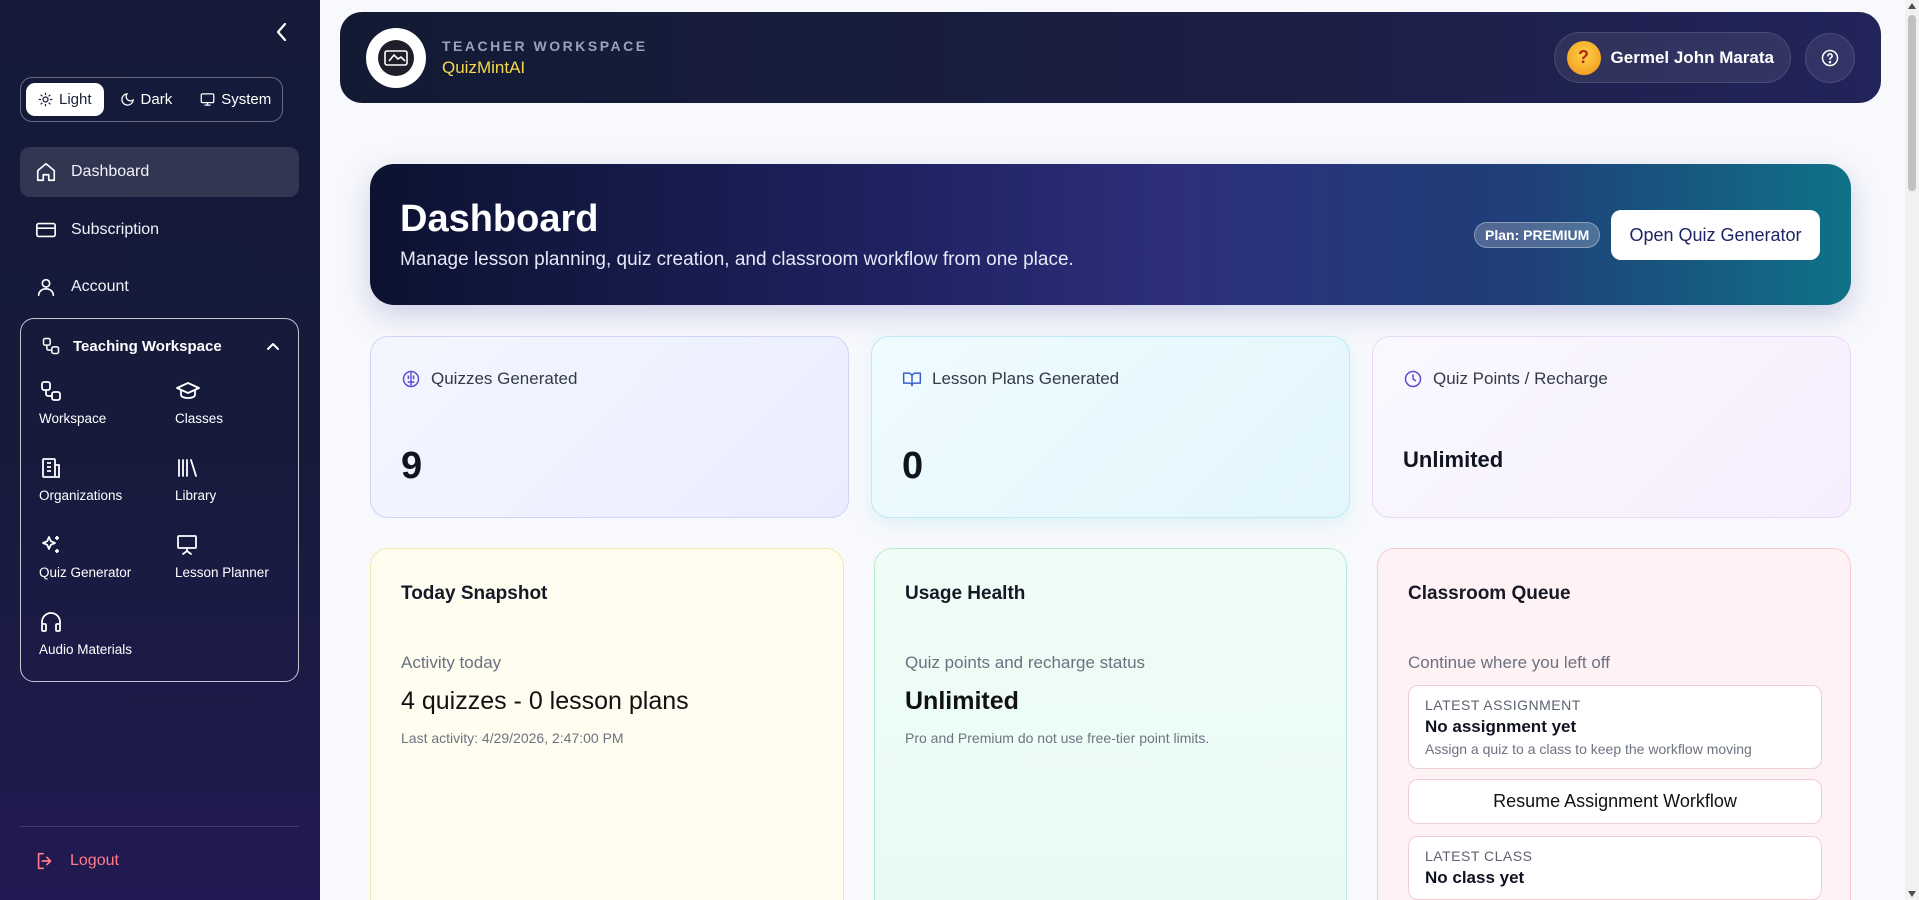  I want to click on user-menu-button: ? Germel John Marata, so click(1672, 57).